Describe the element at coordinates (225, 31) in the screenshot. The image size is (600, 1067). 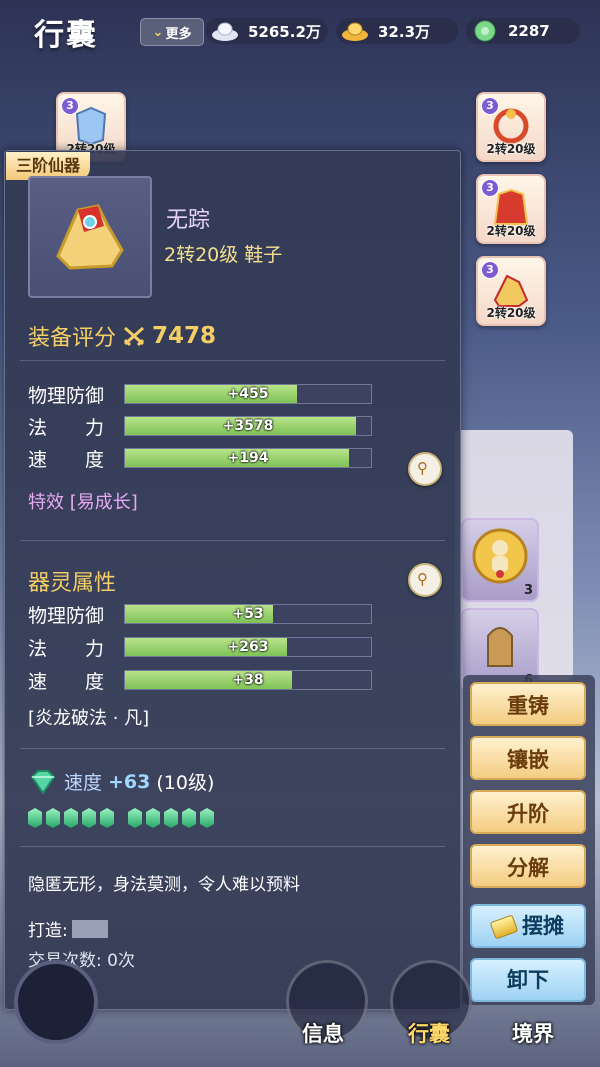
I see `silver-ingot-icon` at that location.